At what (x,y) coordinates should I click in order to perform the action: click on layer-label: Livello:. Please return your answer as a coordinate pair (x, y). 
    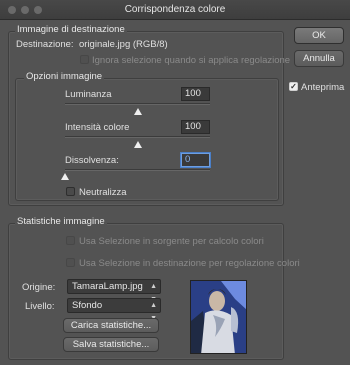
    Looking at the image, I should click on (40, 306).